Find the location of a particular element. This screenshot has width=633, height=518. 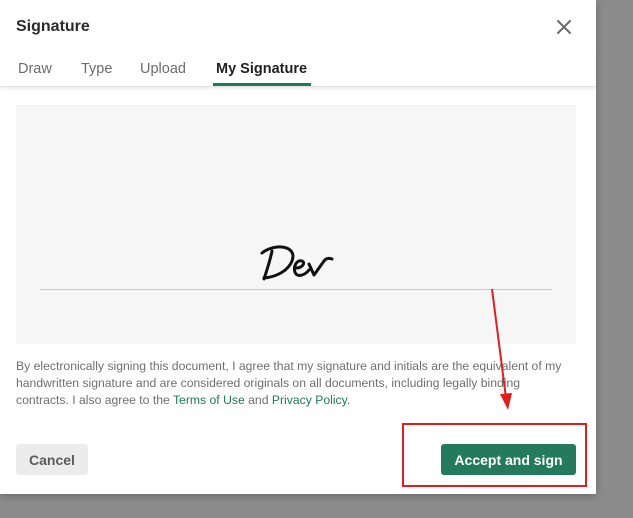

terms-of-use-link: Terms of Use is located at coordinates (209, 400).